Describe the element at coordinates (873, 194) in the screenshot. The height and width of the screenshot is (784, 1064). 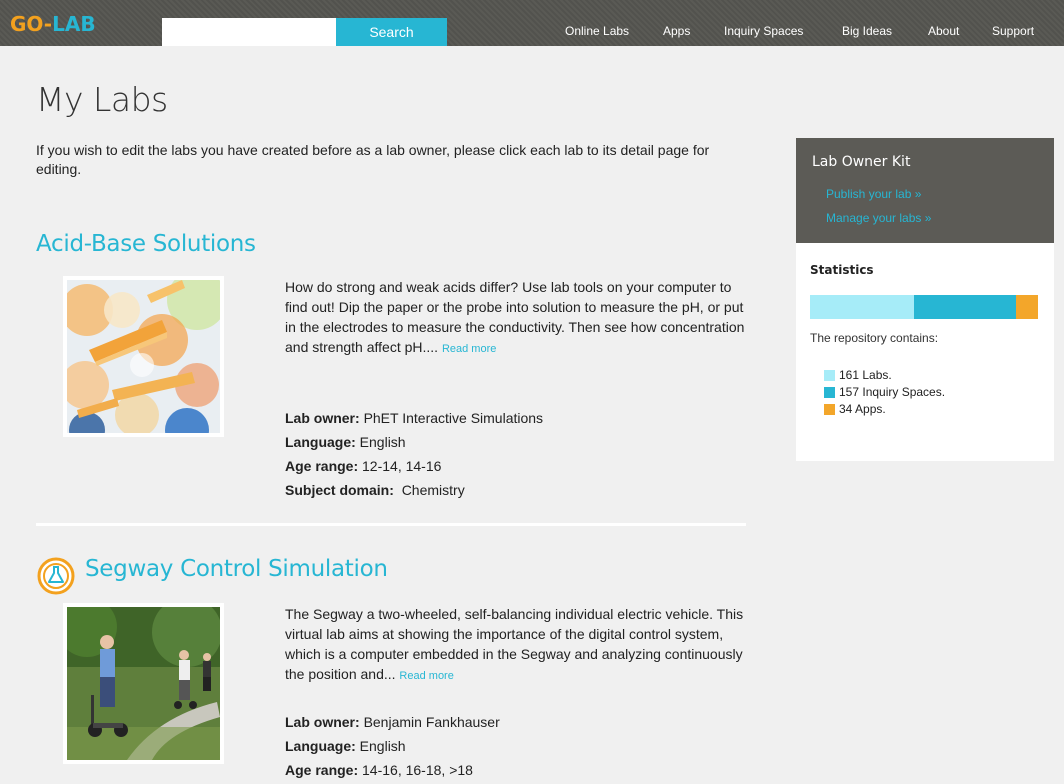
I see `publish-lab-link: Publish your lab »` at that location.